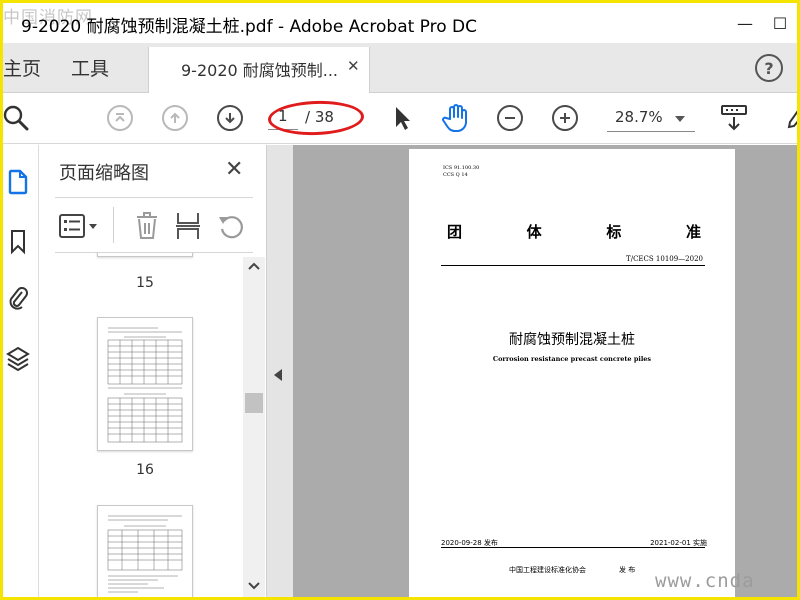  Describe the element at coordinates (789, 118) in the screenshot. I see `edit-pen-icon` at that location.